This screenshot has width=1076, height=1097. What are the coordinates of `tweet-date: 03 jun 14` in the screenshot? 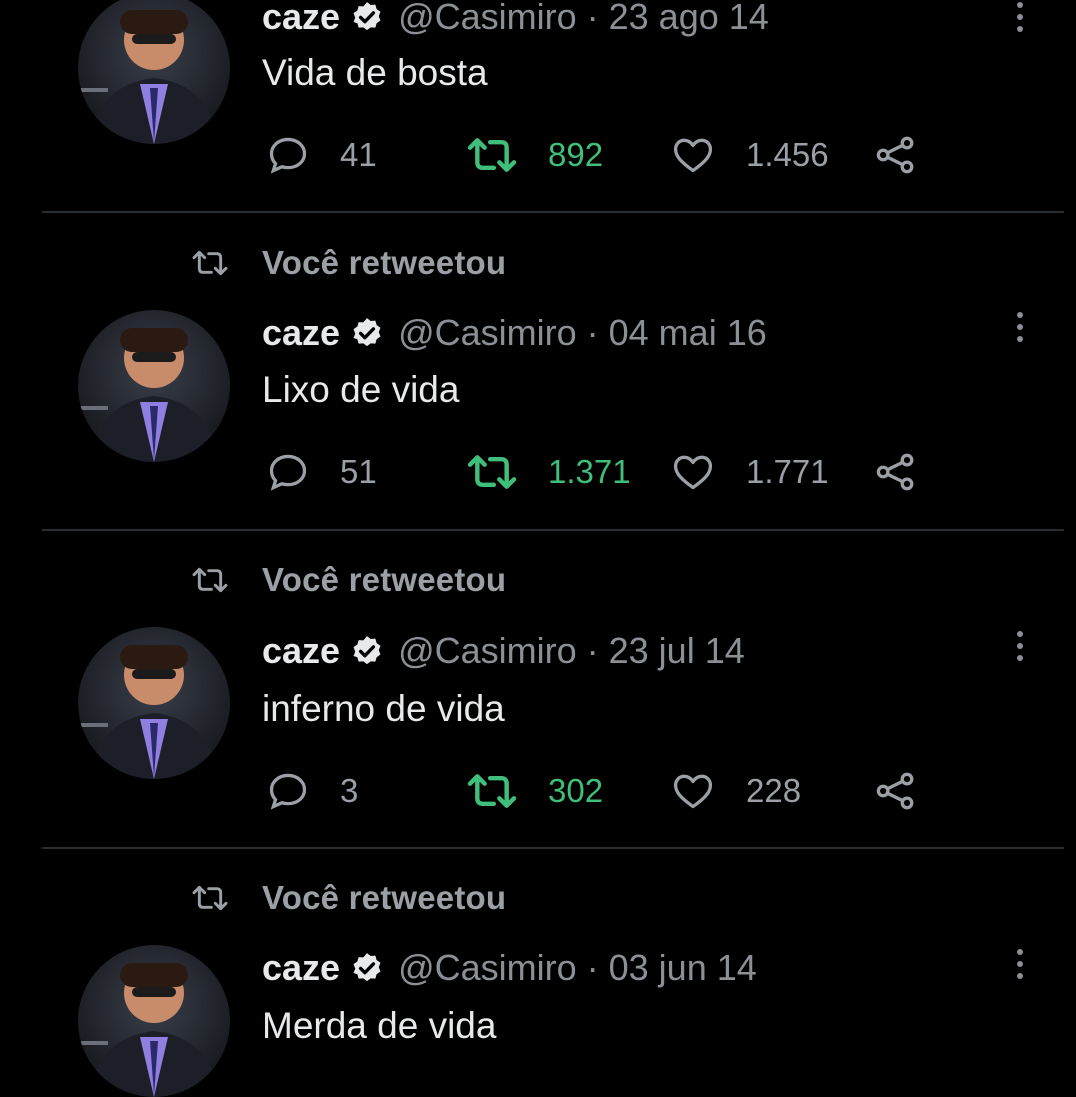 It's located at (683, 968).